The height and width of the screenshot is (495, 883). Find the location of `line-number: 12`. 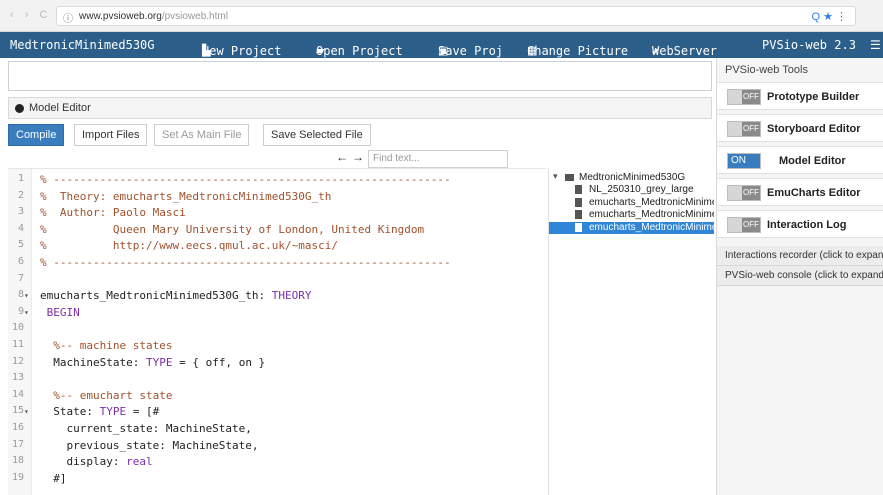

line-number: 12 is located at coordinates (17, 361).